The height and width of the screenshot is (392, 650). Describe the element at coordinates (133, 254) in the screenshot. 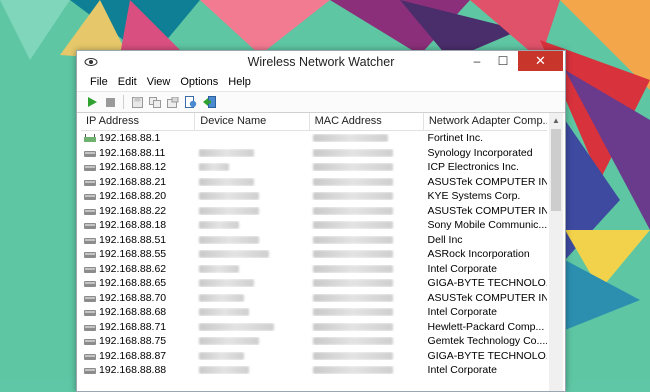

I see `ip-address-text: 192.168.88.55` at that location.